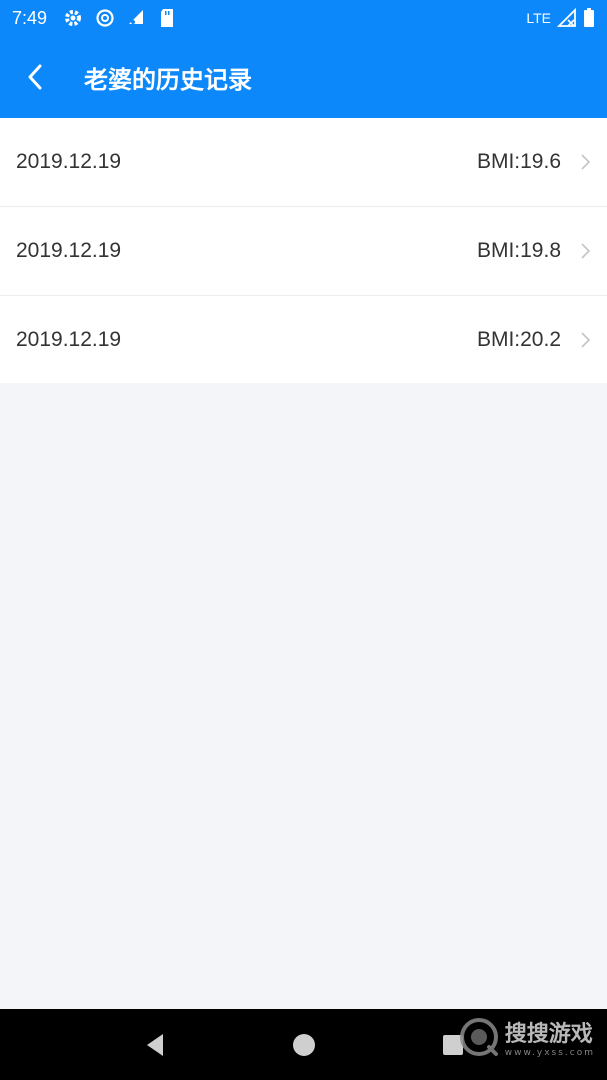 The height and width of the screenshot is (1080, 607). I want to click on back-arrow-icon, so click(36, 77).